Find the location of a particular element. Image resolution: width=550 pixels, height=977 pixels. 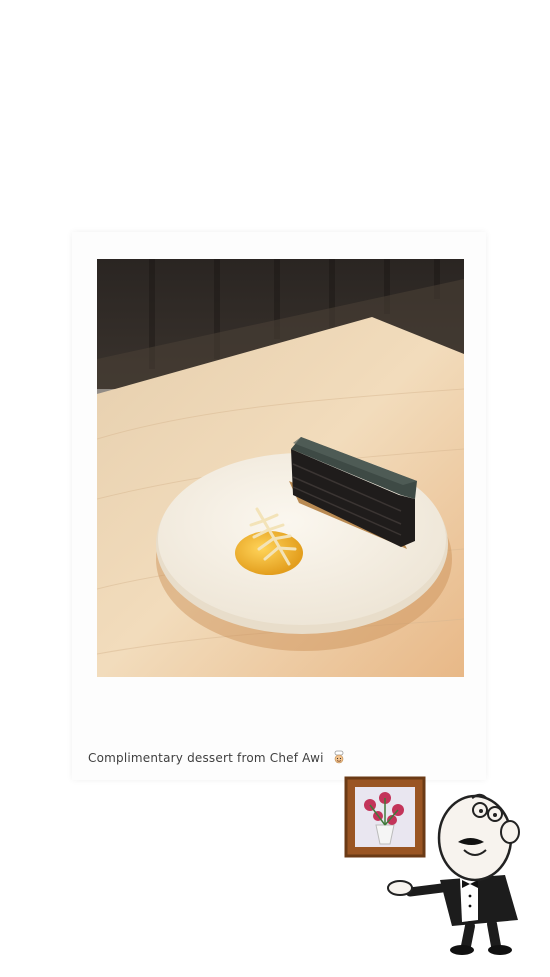

photo-caption: Complimentary dessert from Chef Awi is located at coordinates (253, 761).